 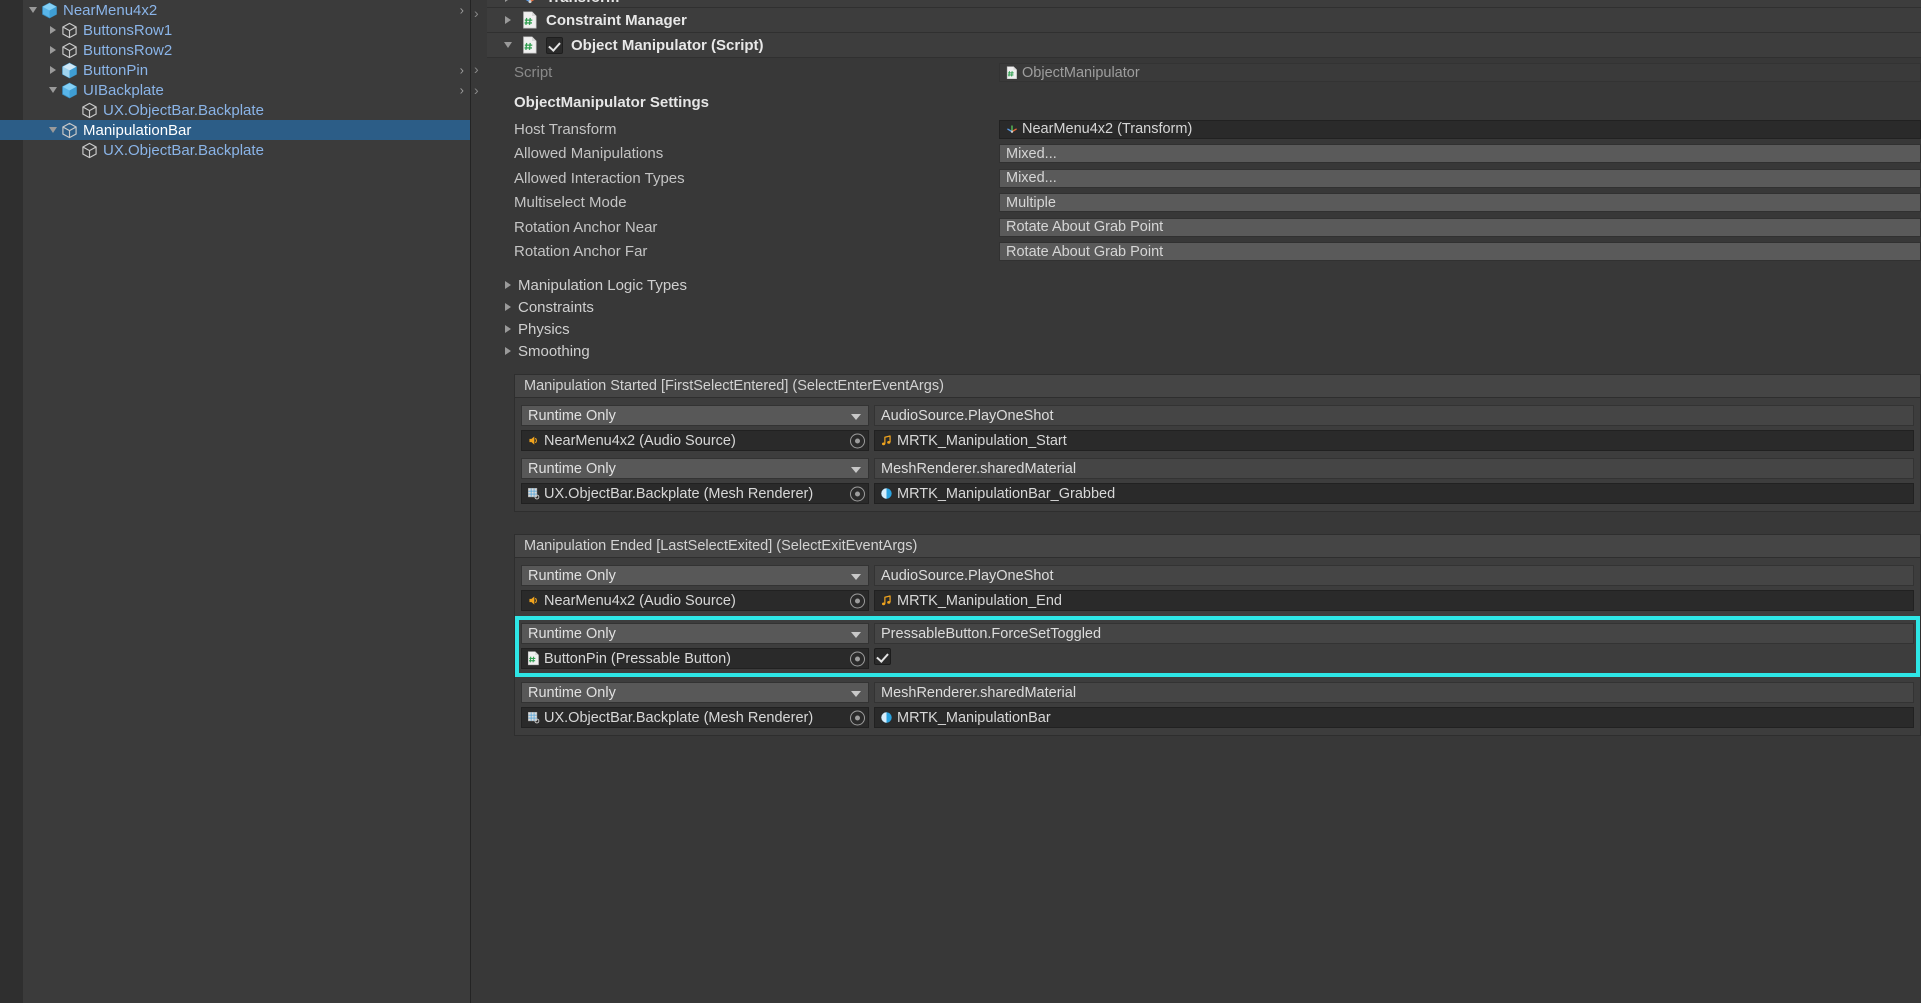 What do you see at coordinates (1204, 4) in the screenshot?
I see `component-header-transform: Transform` at bounding box center [1204, 4].